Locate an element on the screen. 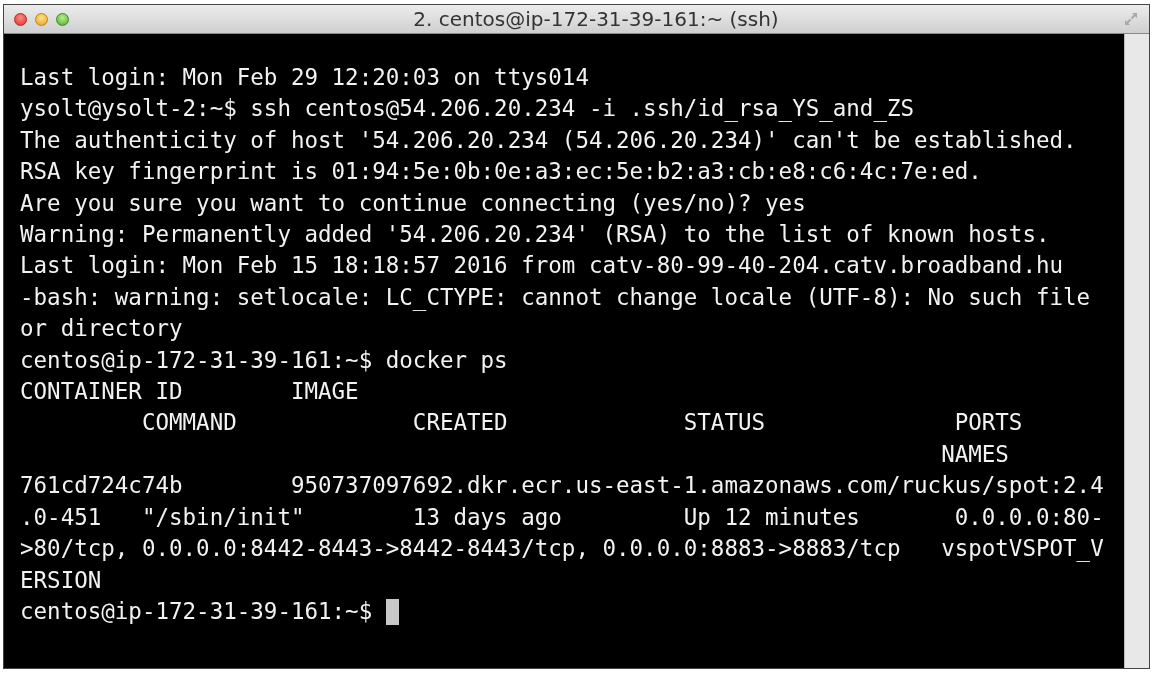 This screenshot has width=1160, height=677. terminal-line: >80/tcp, 0.0.0.0:8442-8443->8442-8443/tcp, 0.0.0.0:8883->8883/tcp vspotVSPOT_V is located at coordinates (562, 549).